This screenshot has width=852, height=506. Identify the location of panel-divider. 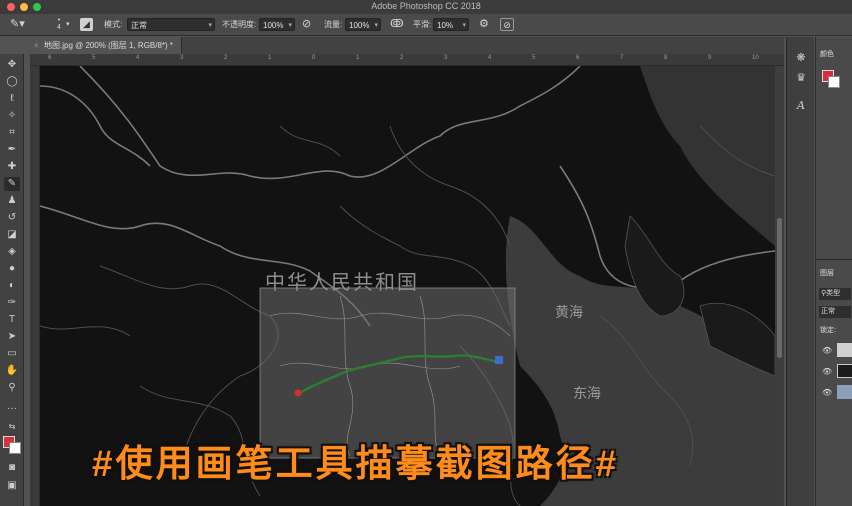
(834, 259).